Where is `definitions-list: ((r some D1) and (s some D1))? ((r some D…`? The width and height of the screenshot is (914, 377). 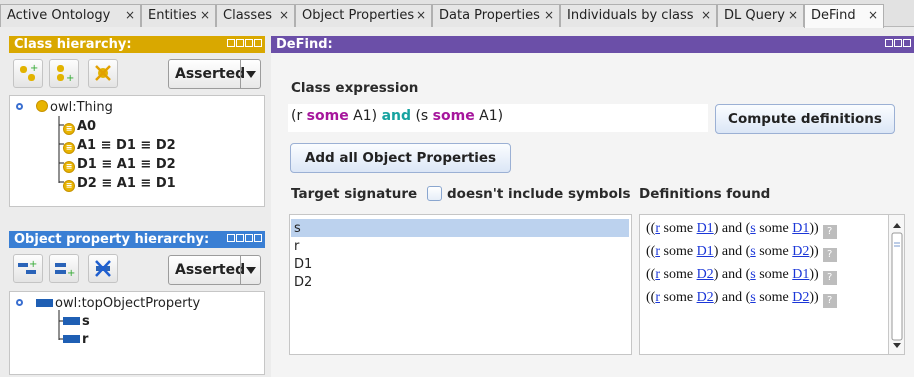 definitions-list: ((r some D1) and (s some D1))? ((r some D… is located at coordinates (772, 284).